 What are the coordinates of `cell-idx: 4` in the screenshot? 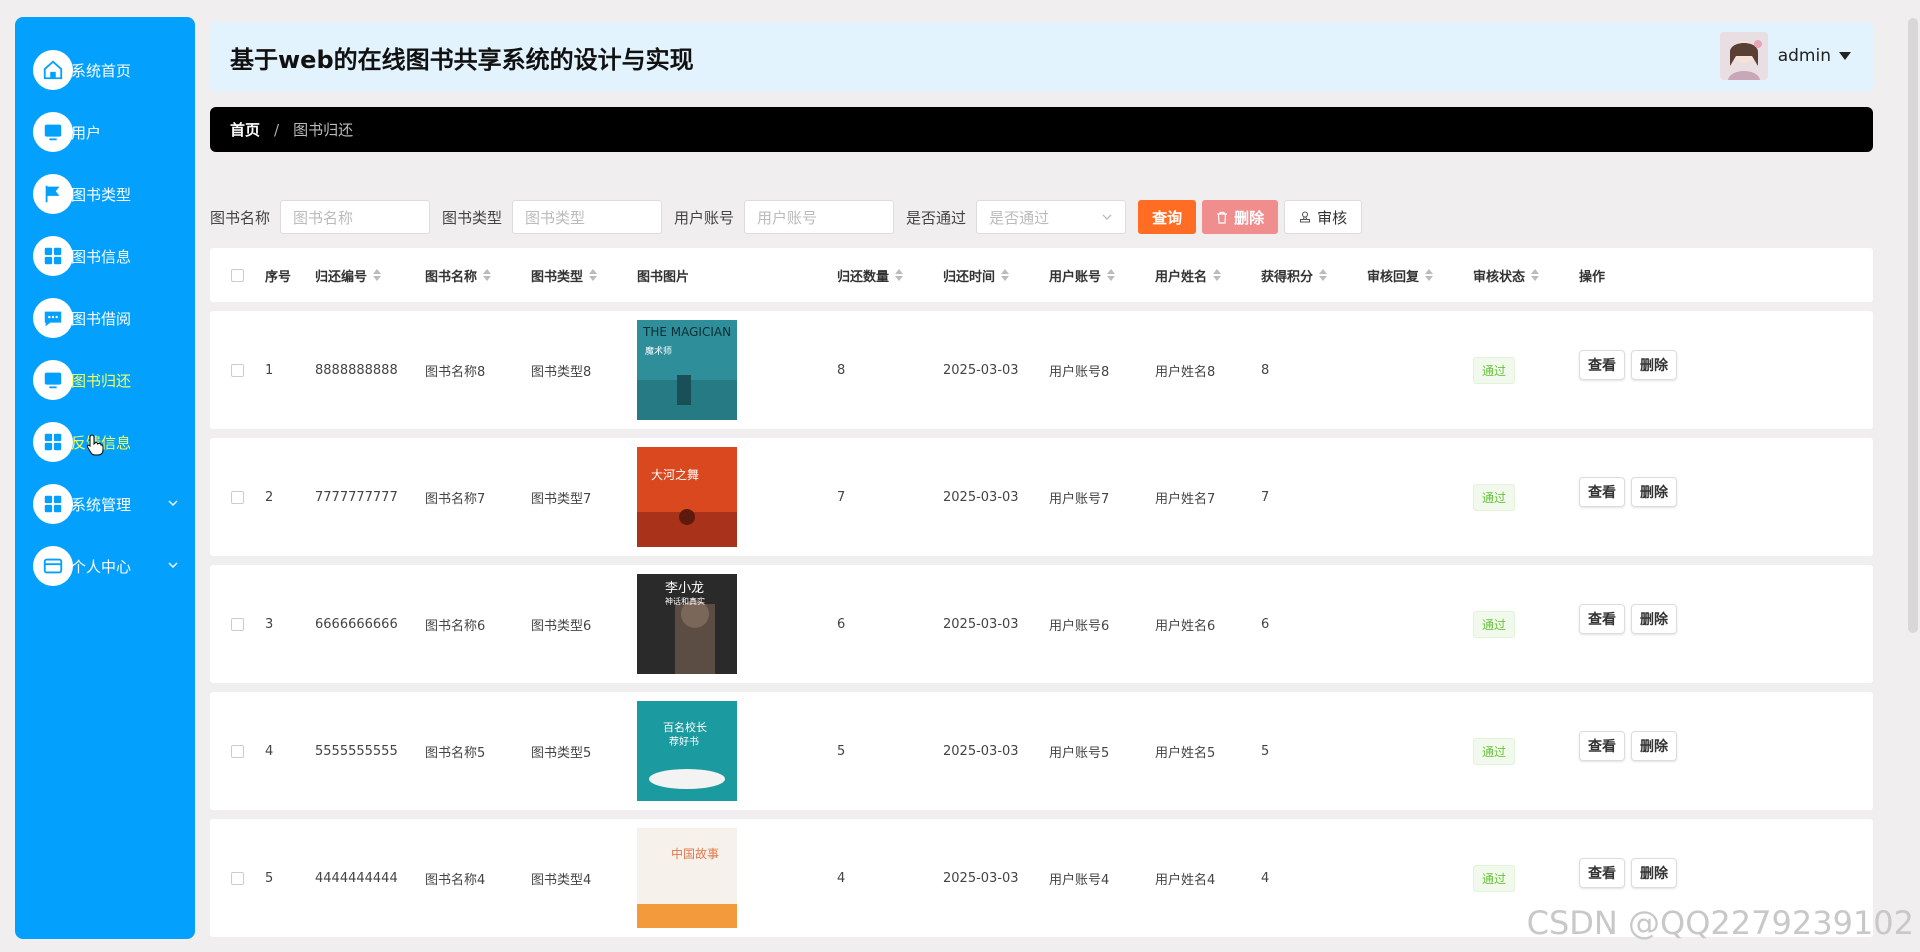 It's located at (269, 751).